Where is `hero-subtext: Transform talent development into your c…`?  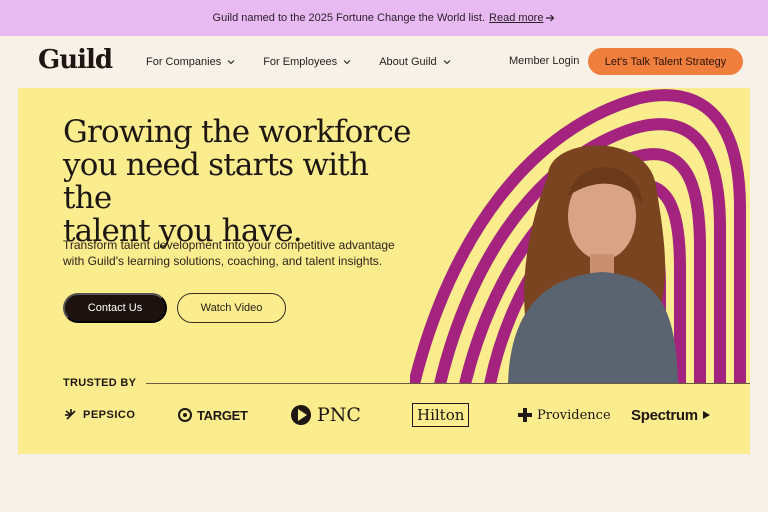 hero-subtext: Transform talent development into your c… is located at coordinates (238, 253).